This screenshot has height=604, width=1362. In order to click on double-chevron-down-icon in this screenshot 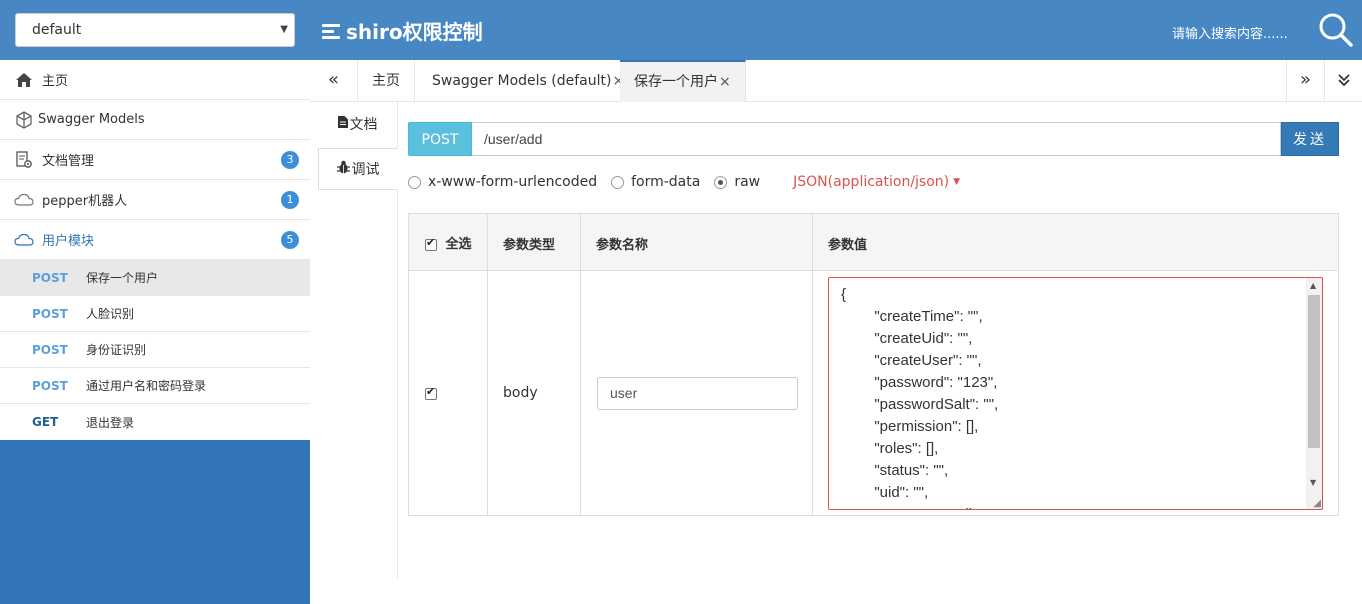, I will do `click(1343, 81)`.